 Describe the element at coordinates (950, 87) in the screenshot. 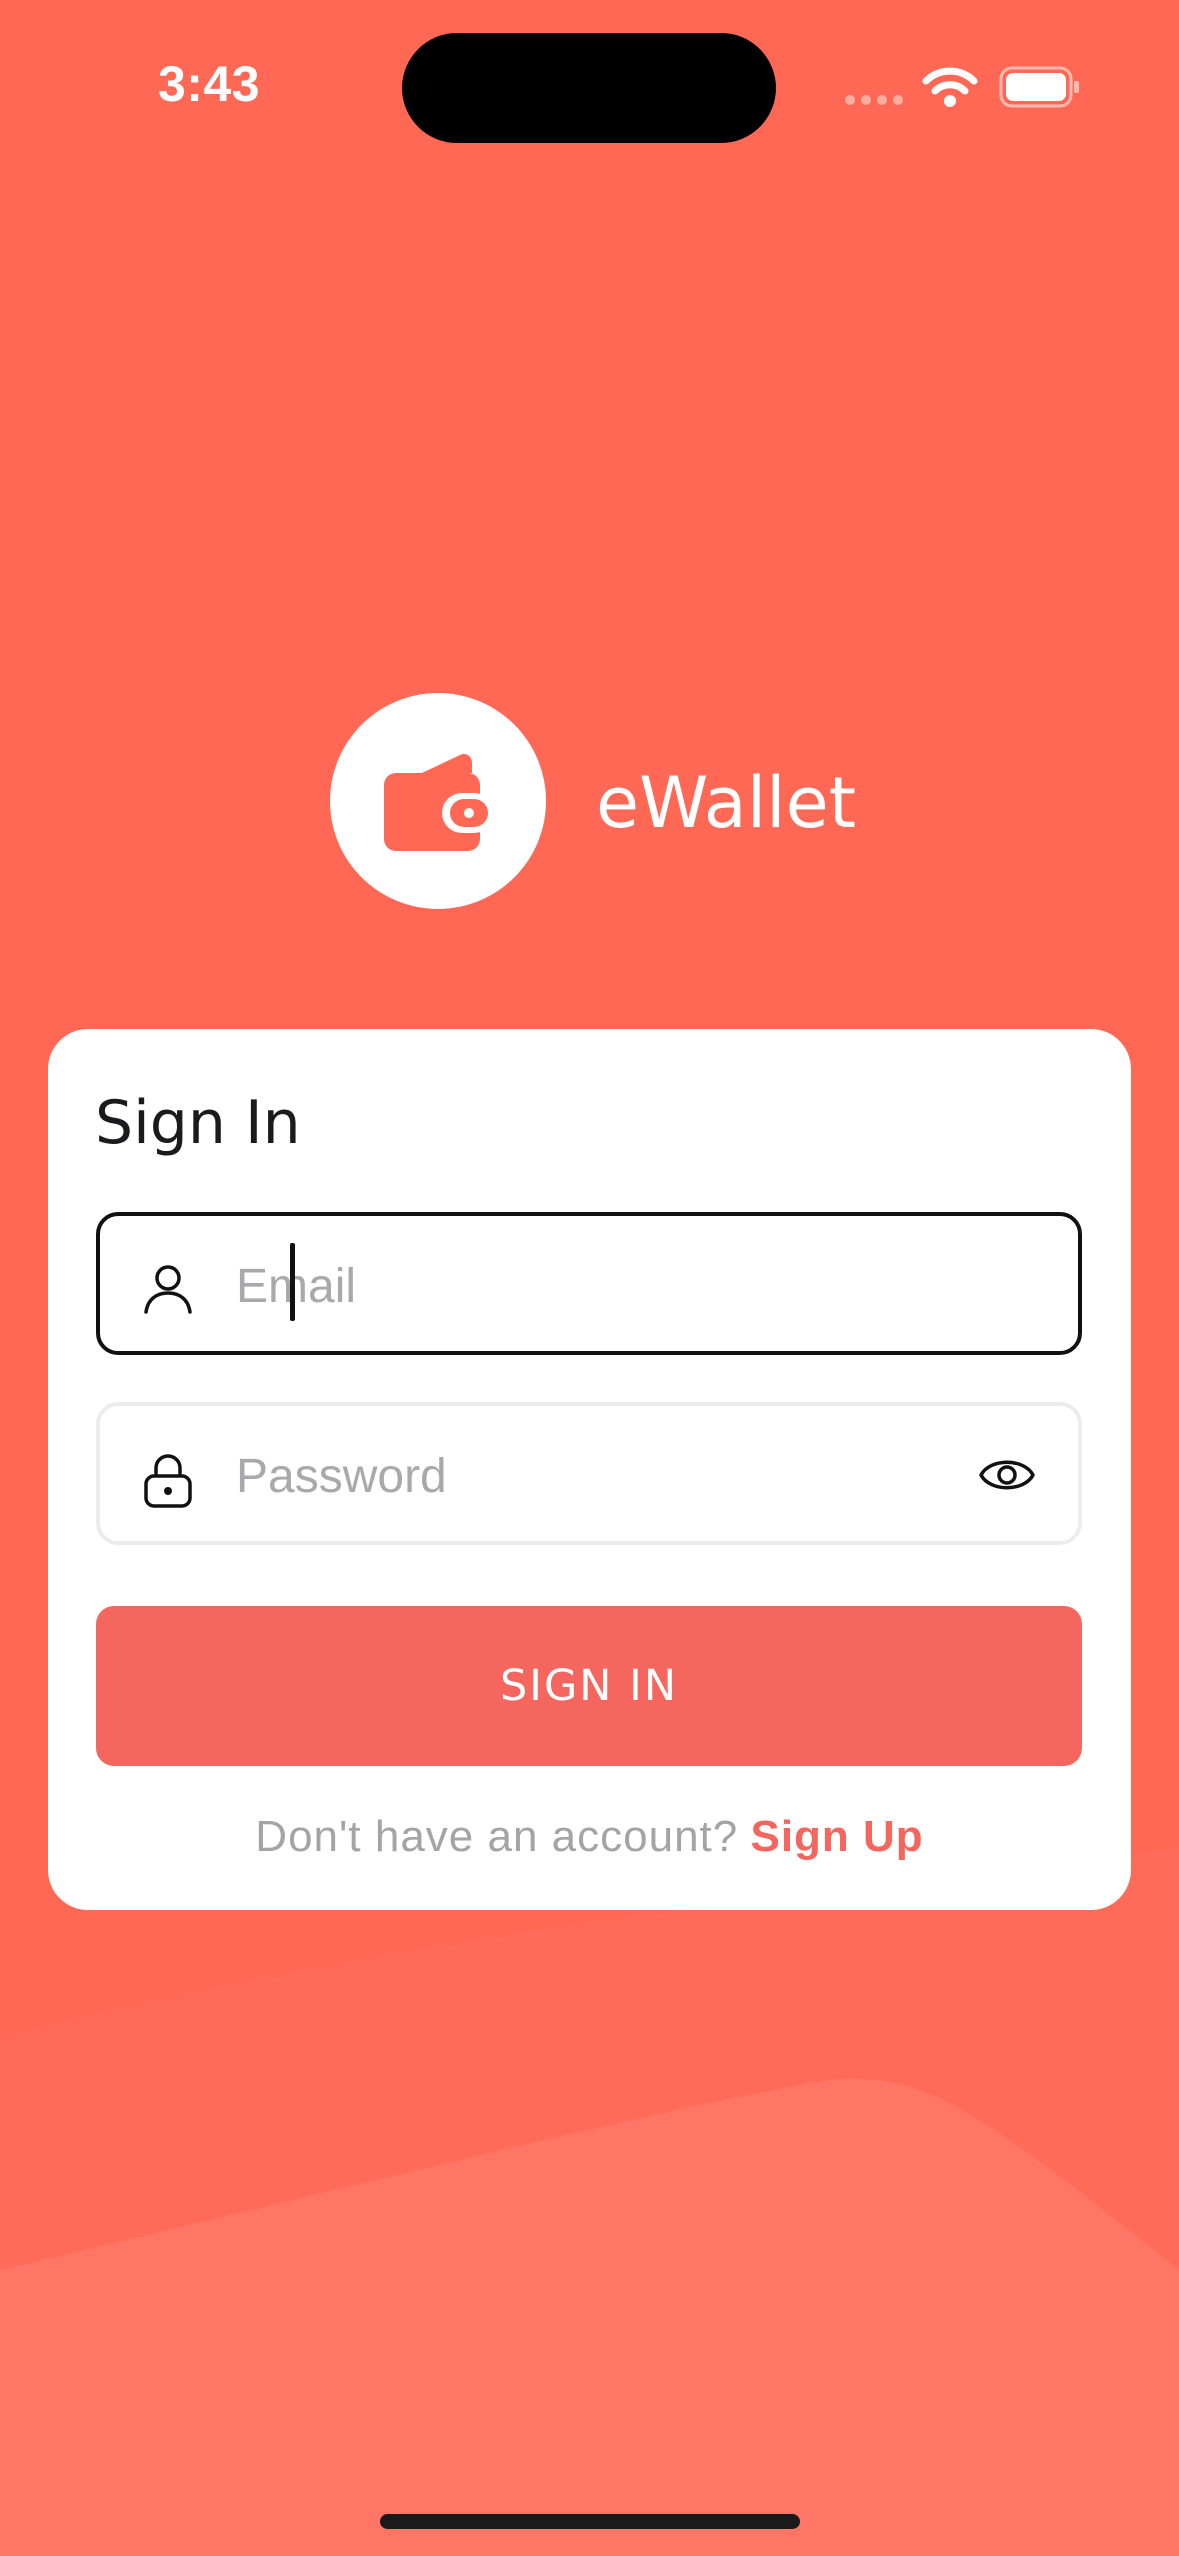

I see `wifi-icon` at that location.